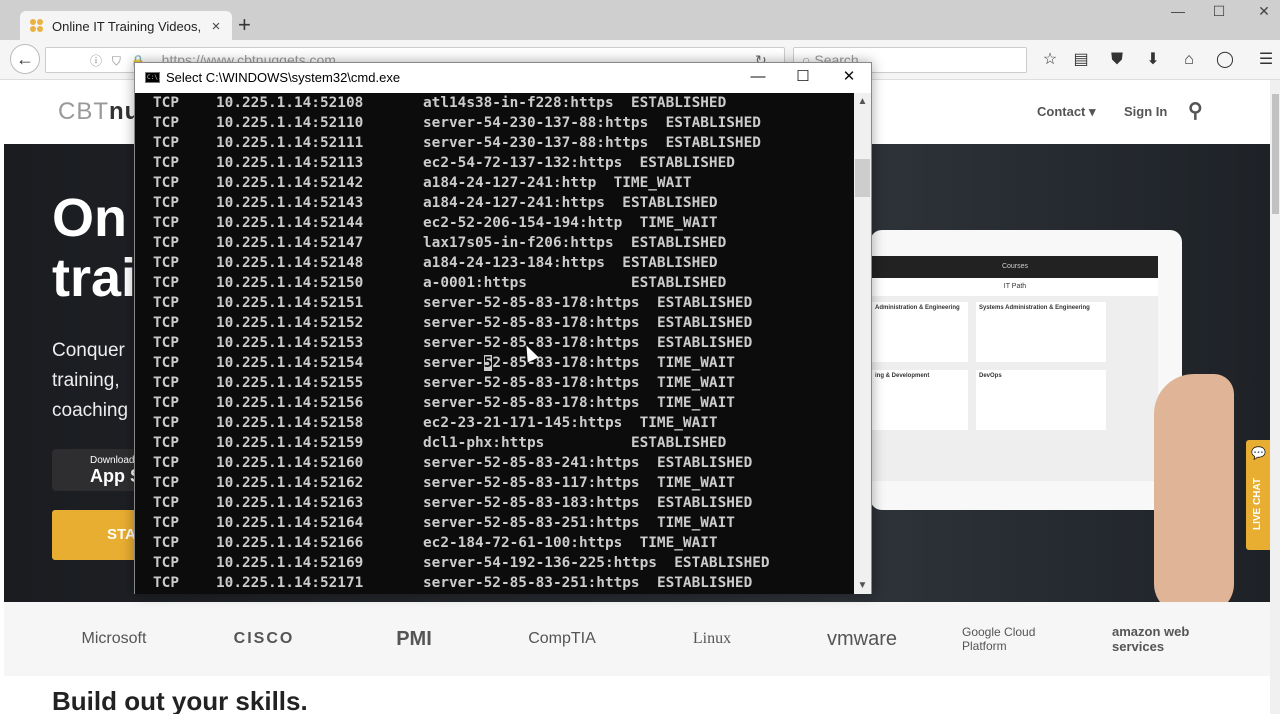  Describe the element at coordinates (96, 61) in the screenshot. I see `info-icon: ⓘ` at that location.